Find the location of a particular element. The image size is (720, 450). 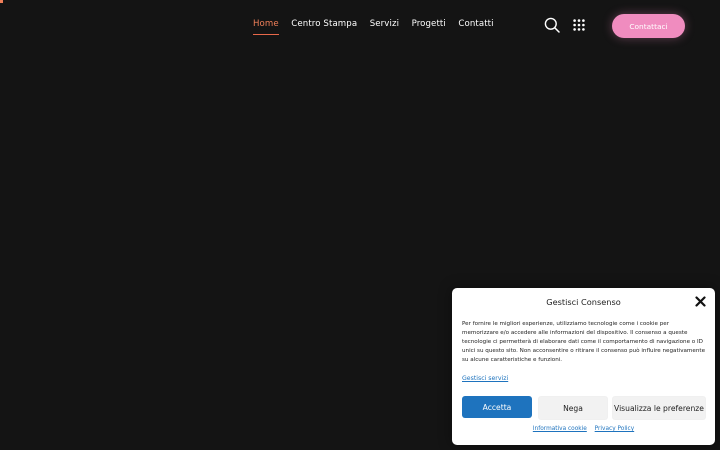

manage-services-link: Gestisci servizi is located at coordinates (485, 378).